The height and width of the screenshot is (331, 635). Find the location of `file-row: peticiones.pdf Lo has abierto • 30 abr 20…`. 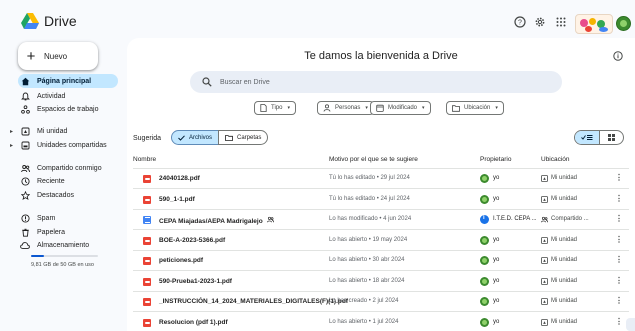

file-row: peticiones.pdf Lo has abierto • 30 abr 20… is located at coordinates (381, 261).